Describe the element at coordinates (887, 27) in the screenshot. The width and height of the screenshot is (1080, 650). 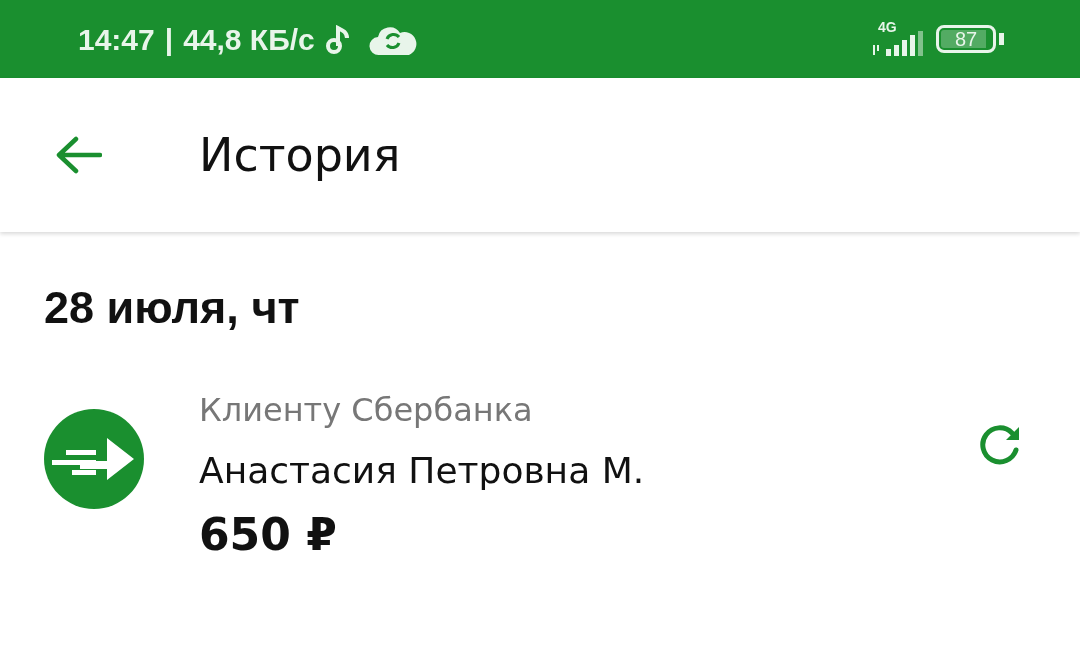
I see `network-type: 4G` at that location.